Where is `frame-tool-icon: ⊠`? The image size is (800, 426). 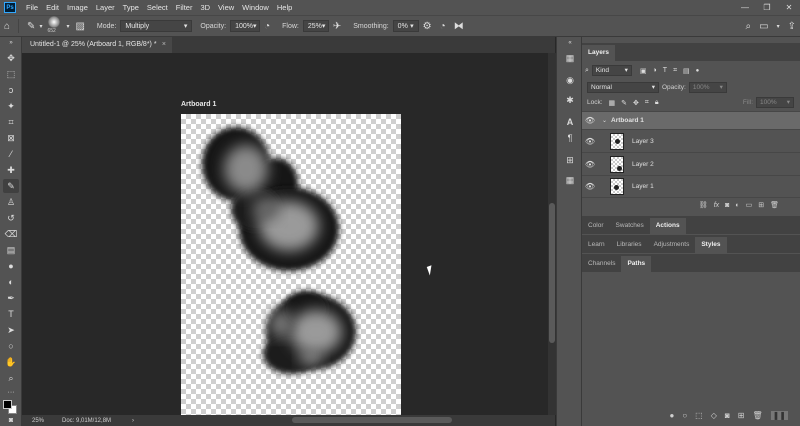
frame-tool-icon: ⊠ is located at coordinates (11, 138).